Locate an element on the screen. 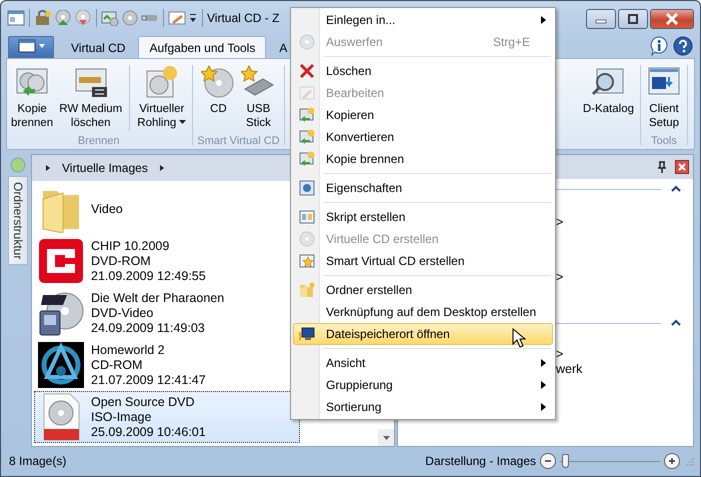  plus-icon is located at coordinates (672, 460).